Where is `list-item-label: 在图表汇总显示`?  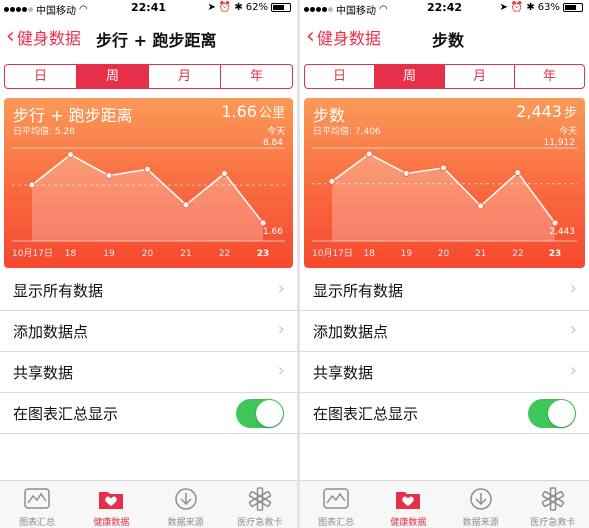 list-item-label: 在图表汇总显示 is located at coordinates (366, 414).